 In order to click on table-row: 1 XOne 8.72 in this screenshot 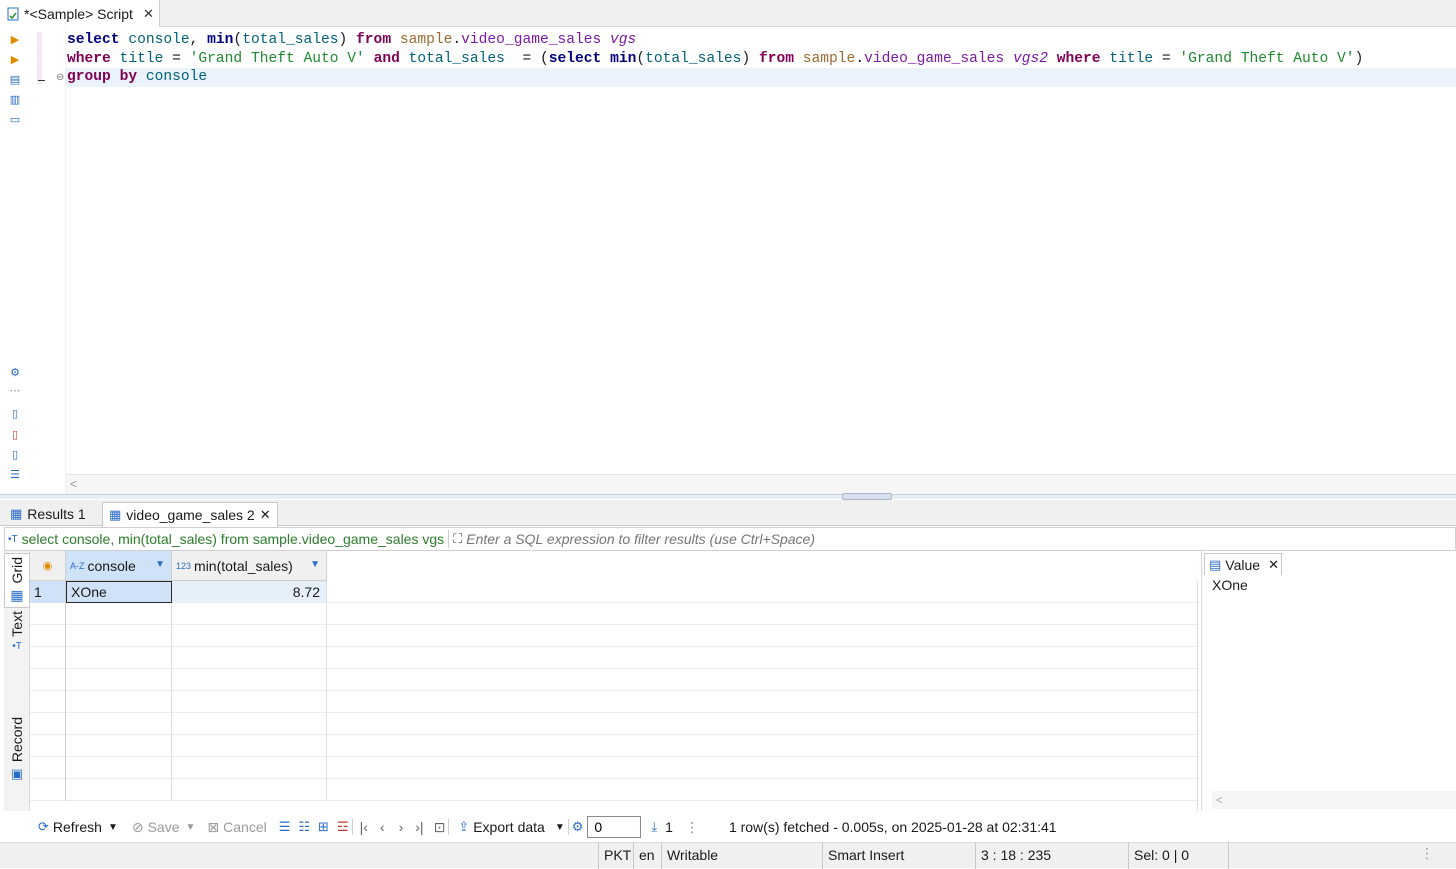, I will do `click(614, 592)`.